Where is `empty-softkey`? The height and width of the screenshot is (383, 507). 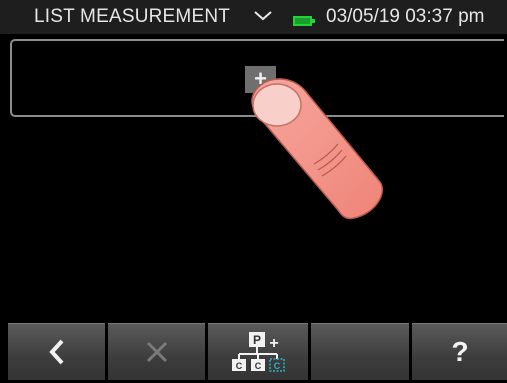
empty-softkey is located at coordinates (360, 351).